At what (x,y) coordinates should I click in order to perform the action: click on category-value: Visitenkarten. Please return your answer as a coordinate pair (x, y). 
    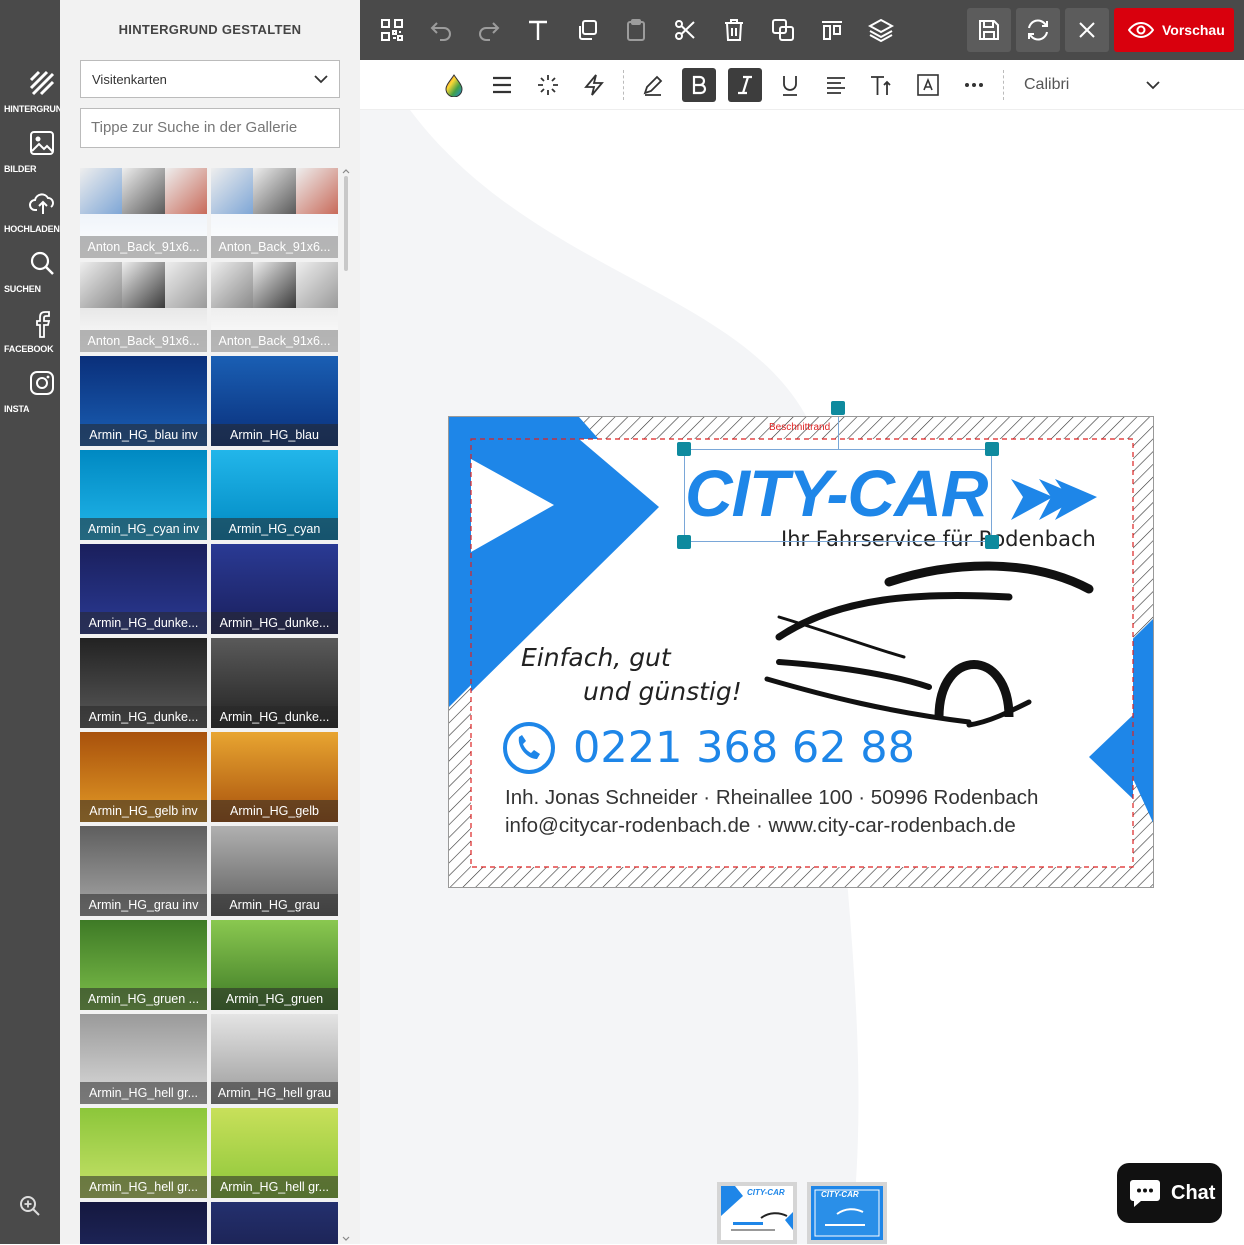
    Looking at the image, I should click on (129, 79).